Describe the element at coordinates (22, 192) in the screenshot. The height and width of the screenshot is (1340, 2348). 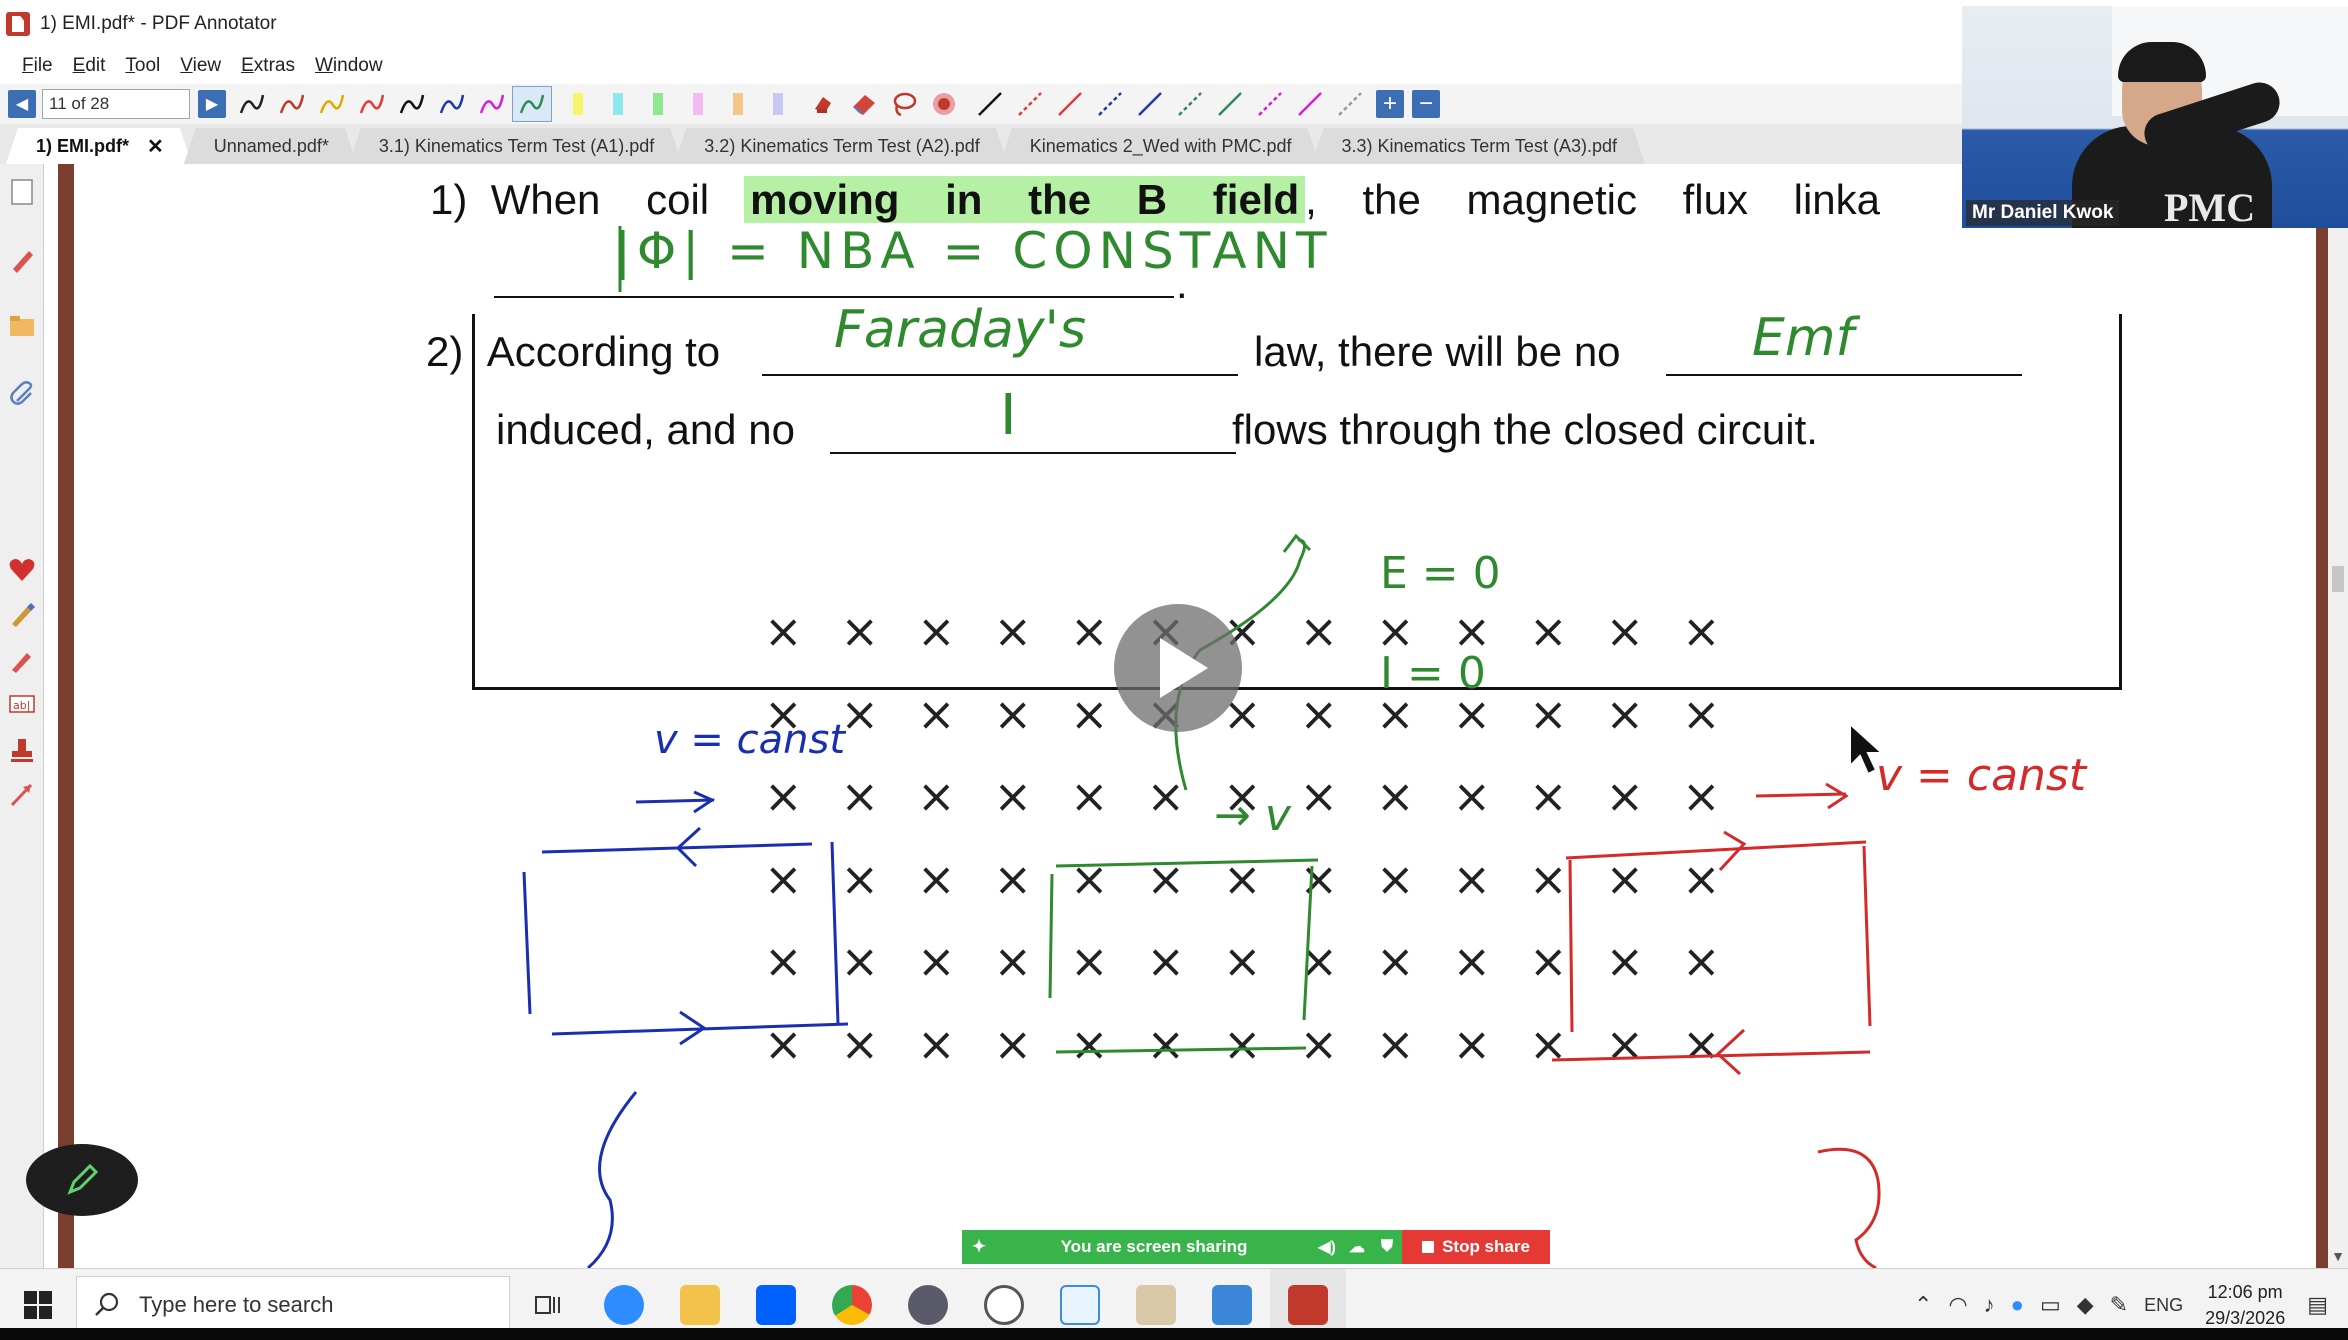
I see `page-thumbnail-icon` at that location.